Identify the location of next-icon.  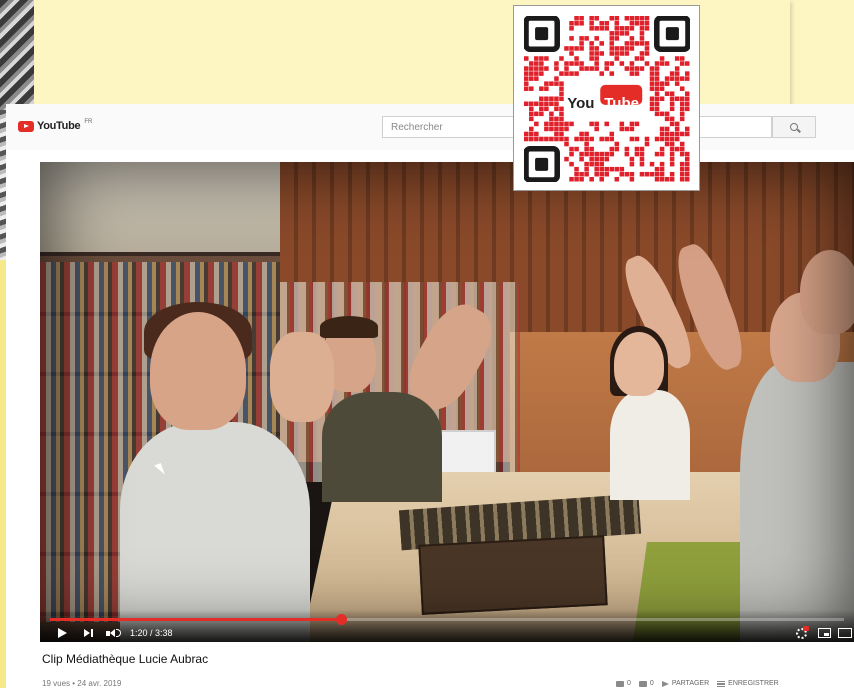
(88, 633).